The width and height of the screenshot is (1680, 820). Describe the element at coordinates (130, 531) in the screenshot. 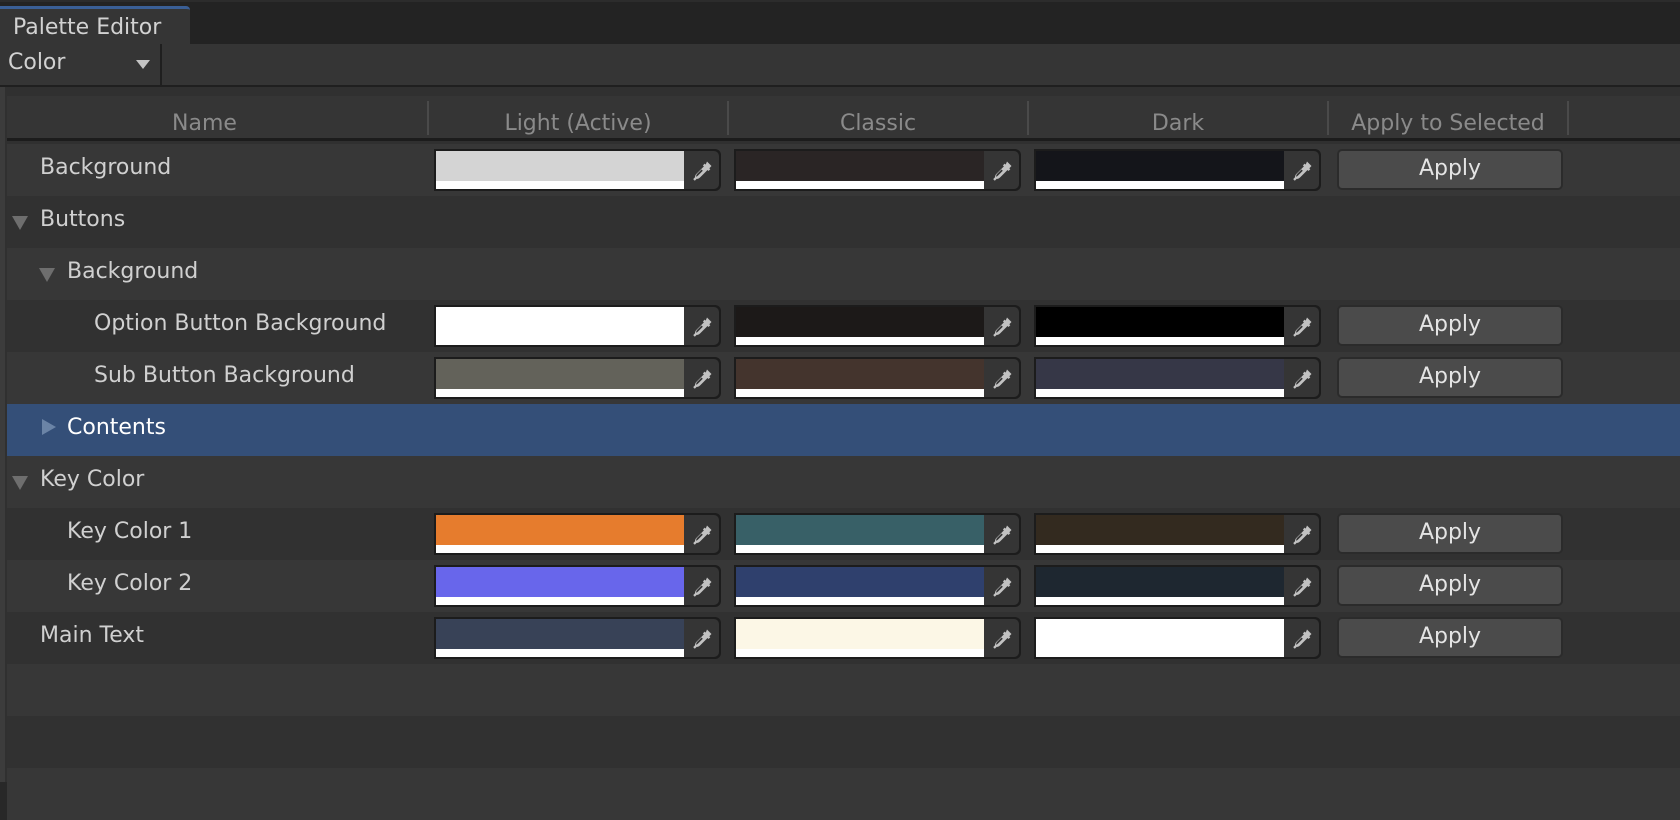

I see `row-name: Key Color 1` at that location.